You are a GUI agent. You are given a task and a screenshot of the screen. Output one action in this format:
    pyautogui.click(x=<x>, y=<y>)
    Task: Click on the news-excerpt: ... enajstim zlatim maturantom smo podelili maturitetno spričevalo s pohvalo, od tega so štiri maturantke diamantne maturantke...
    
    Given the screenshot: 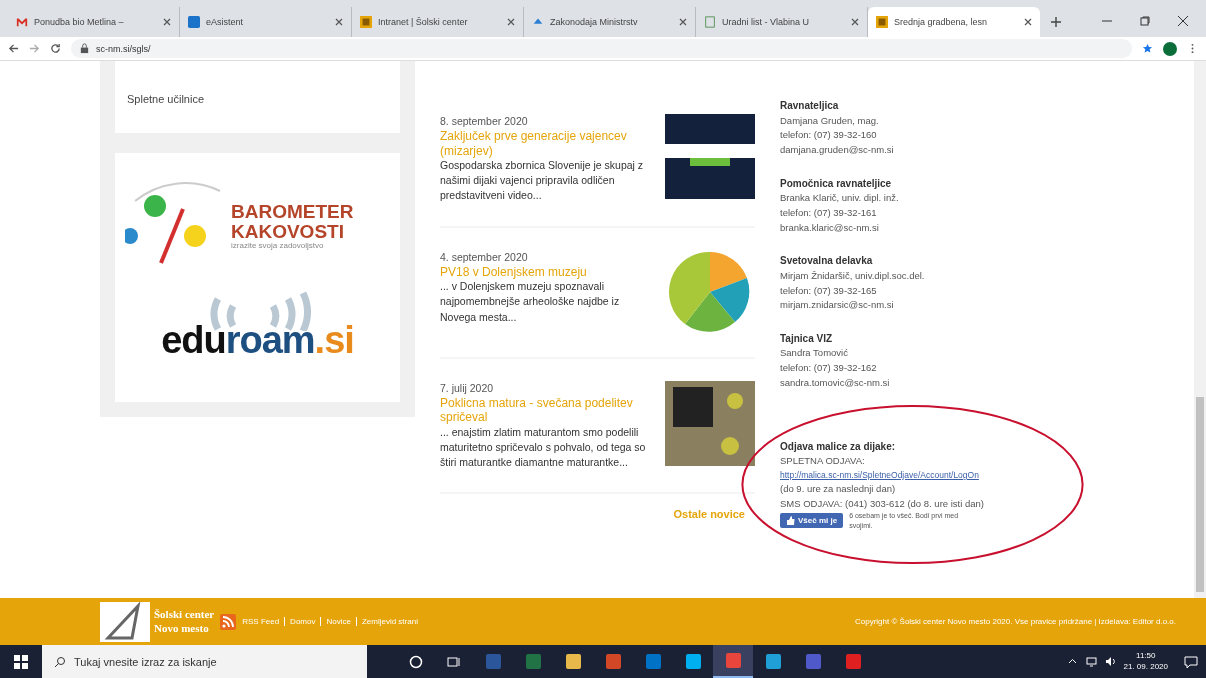 What is the action you would take?
    pyautogui.click(x=543, y=447)
    